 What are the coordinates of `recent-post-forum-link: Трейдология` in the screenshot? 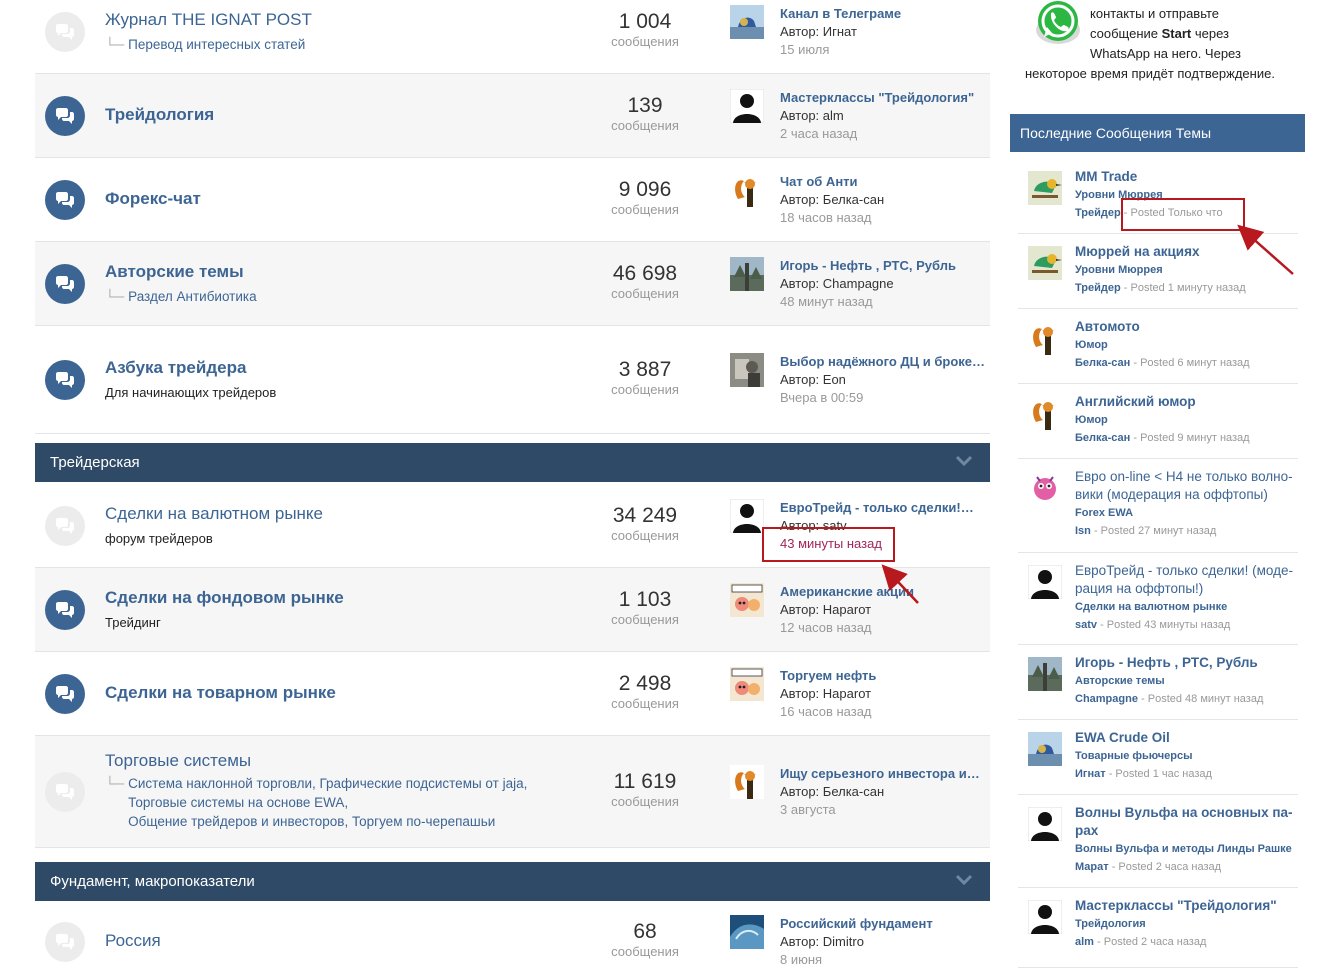 It's located at (1187, 924).